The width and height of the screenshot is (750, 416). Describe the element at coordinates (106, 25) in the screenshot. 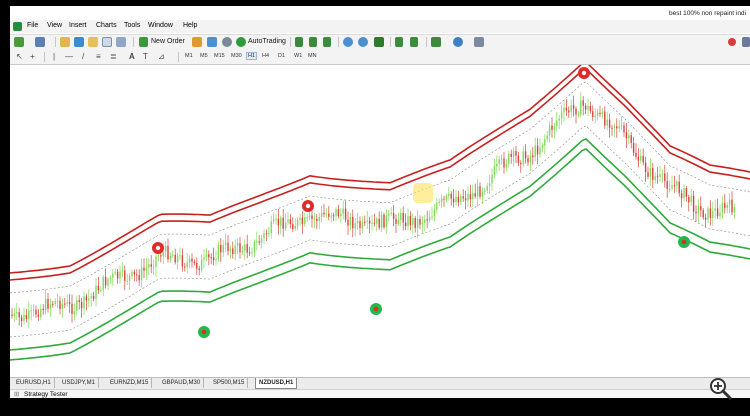

I see `menu-charts: Charts` at that location.